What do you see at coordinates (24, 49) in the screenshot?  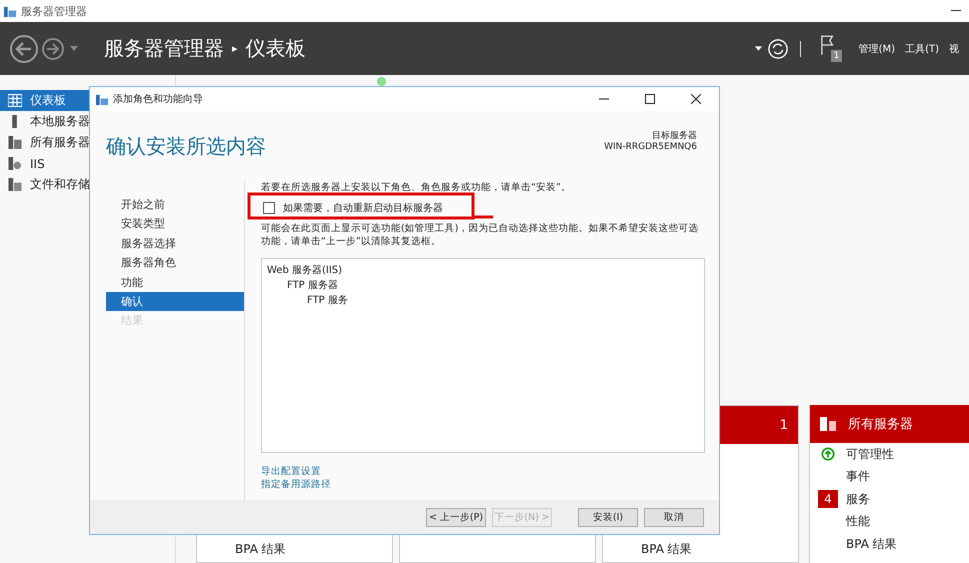 I see `back-icon` at bounding box center [24, 49].